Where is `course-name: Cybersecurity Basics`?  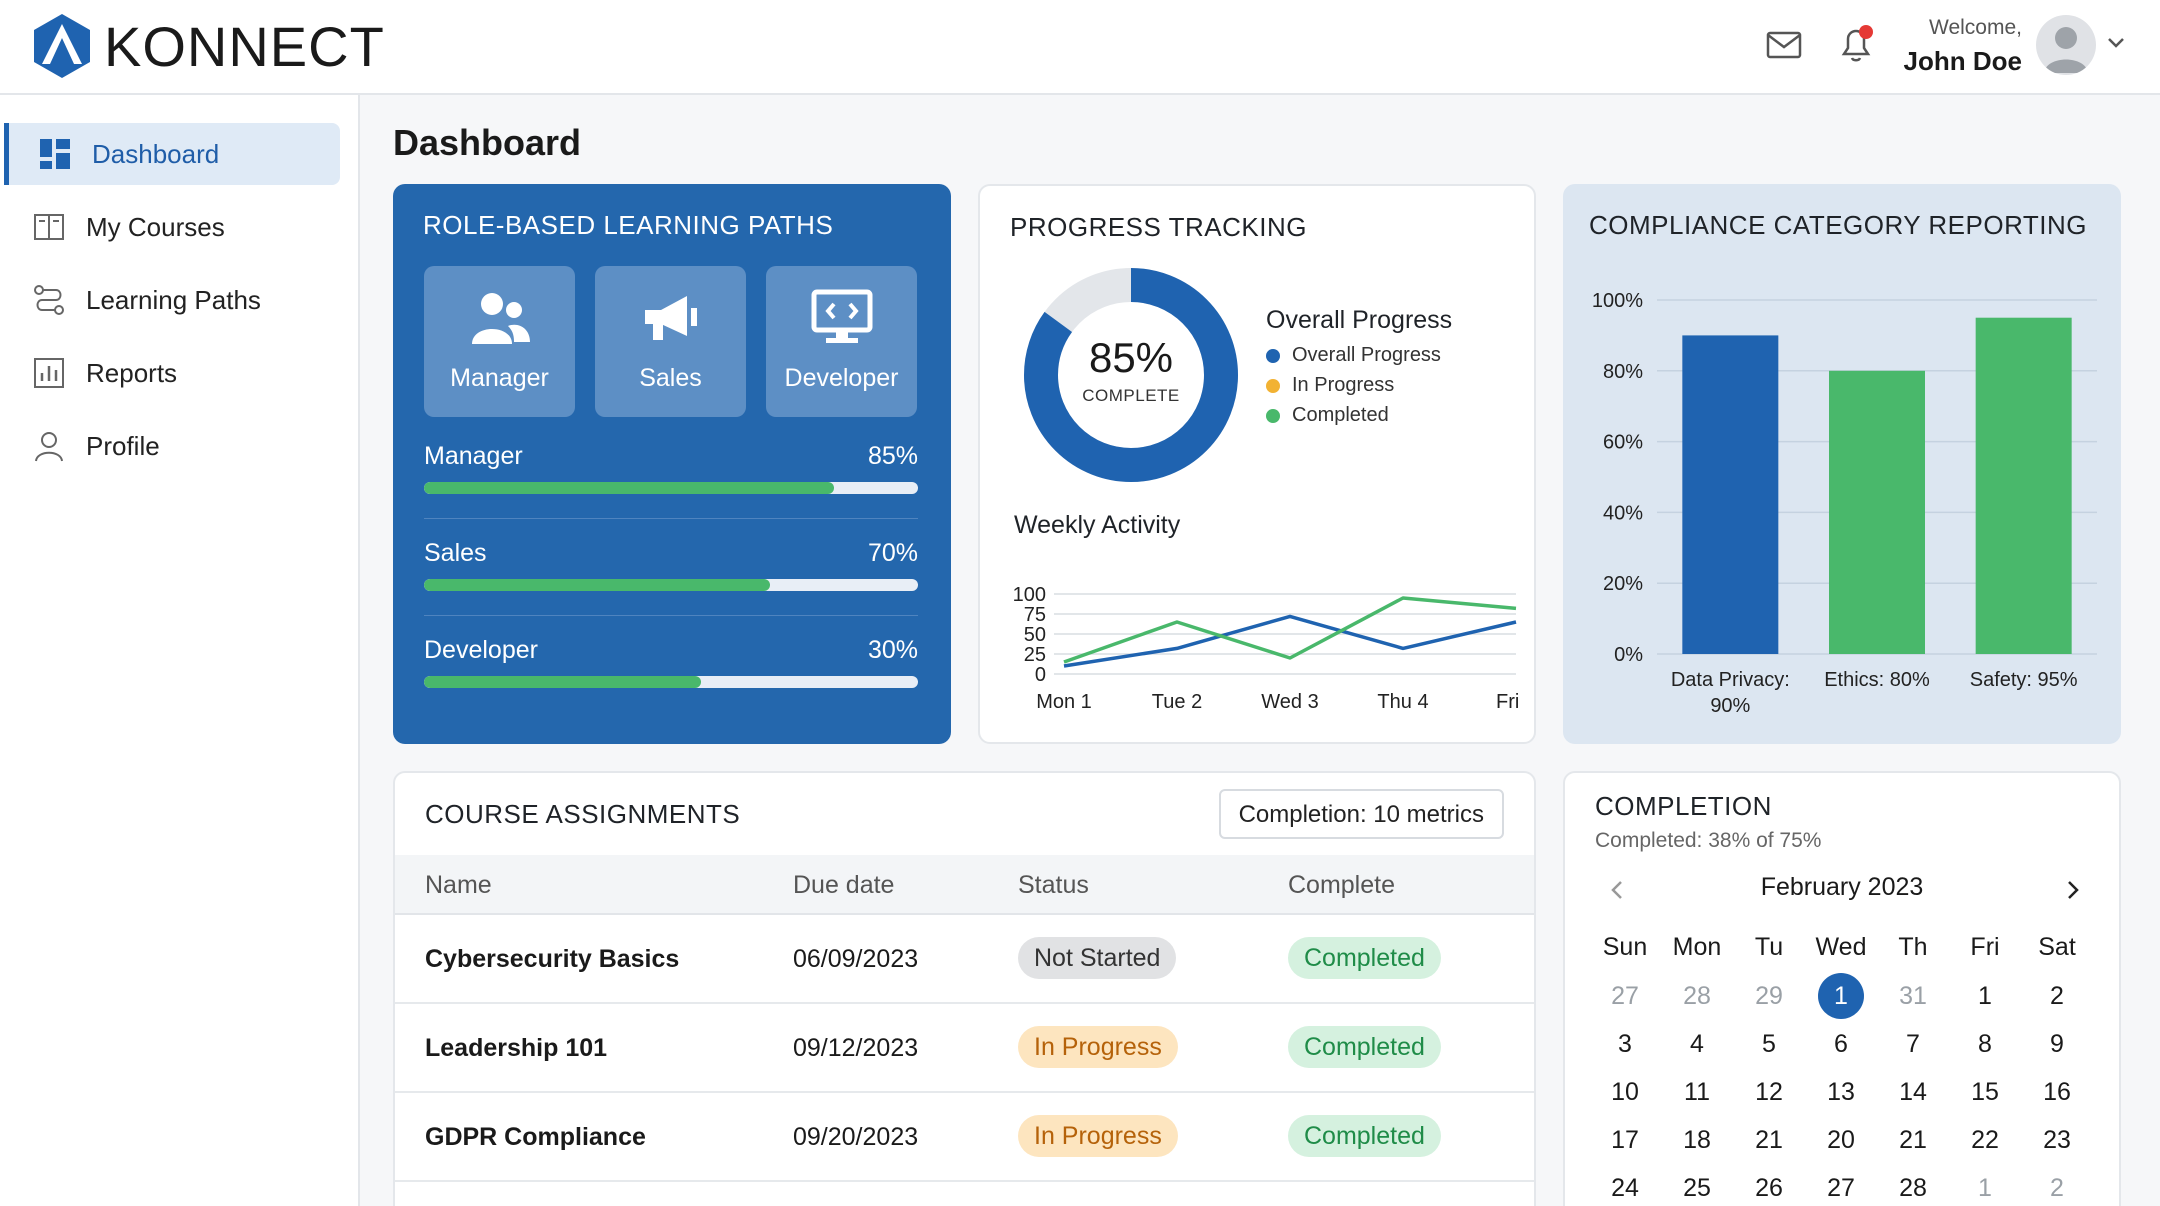 course-name: Cybersecurity Basics is located at coordinates (552, 959).